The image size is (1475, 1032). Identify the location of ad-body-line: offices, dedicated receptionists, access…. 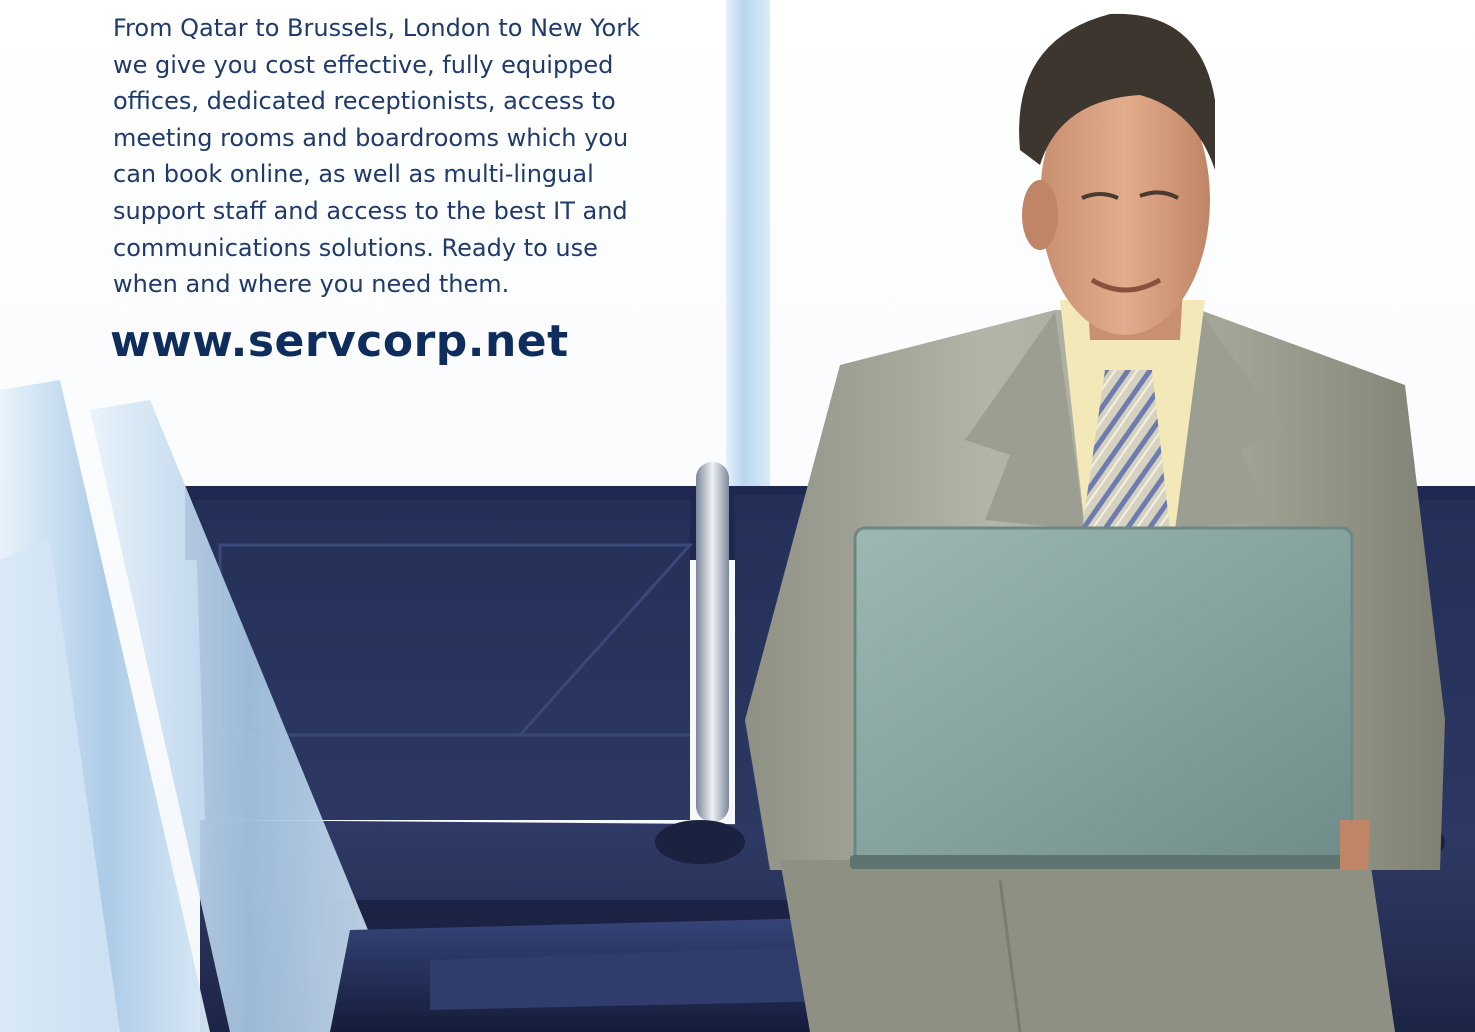
(364, 101).